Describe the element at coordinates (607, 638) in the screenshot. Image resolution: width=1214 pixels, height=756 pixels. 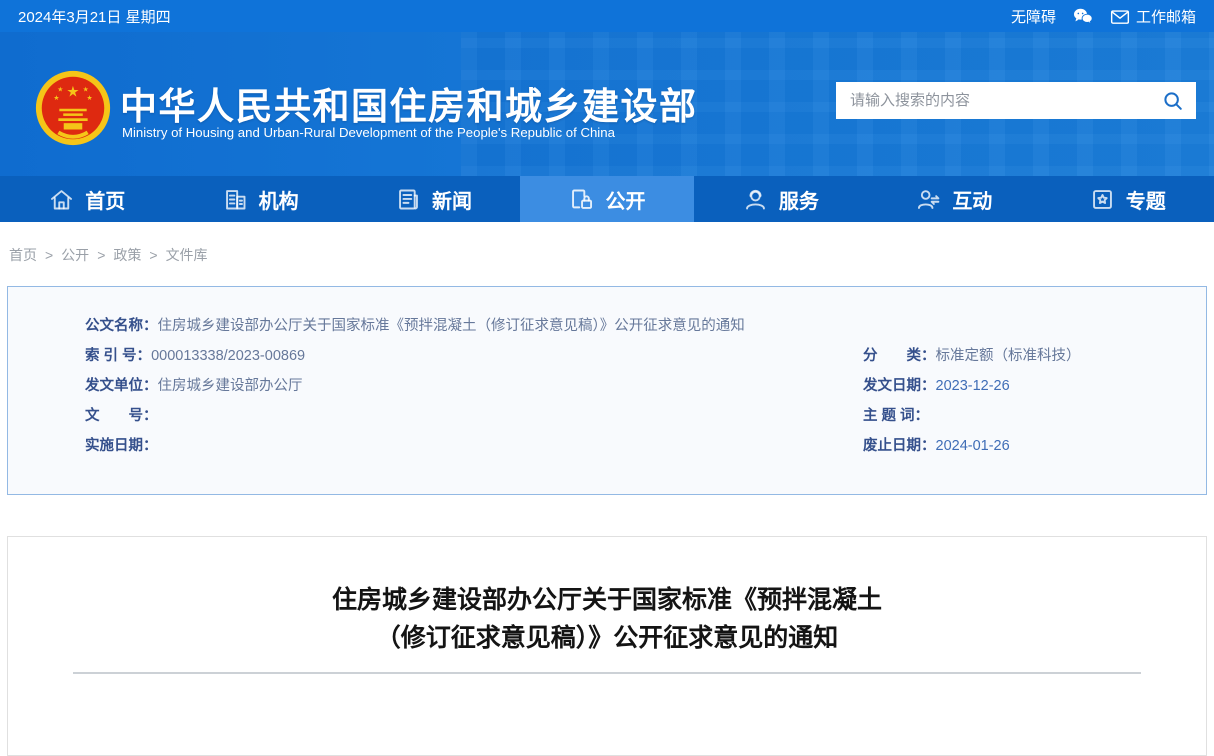
I see `article-title-line2: （修订征求意见稿）》公开征求意见的通知` at that location.